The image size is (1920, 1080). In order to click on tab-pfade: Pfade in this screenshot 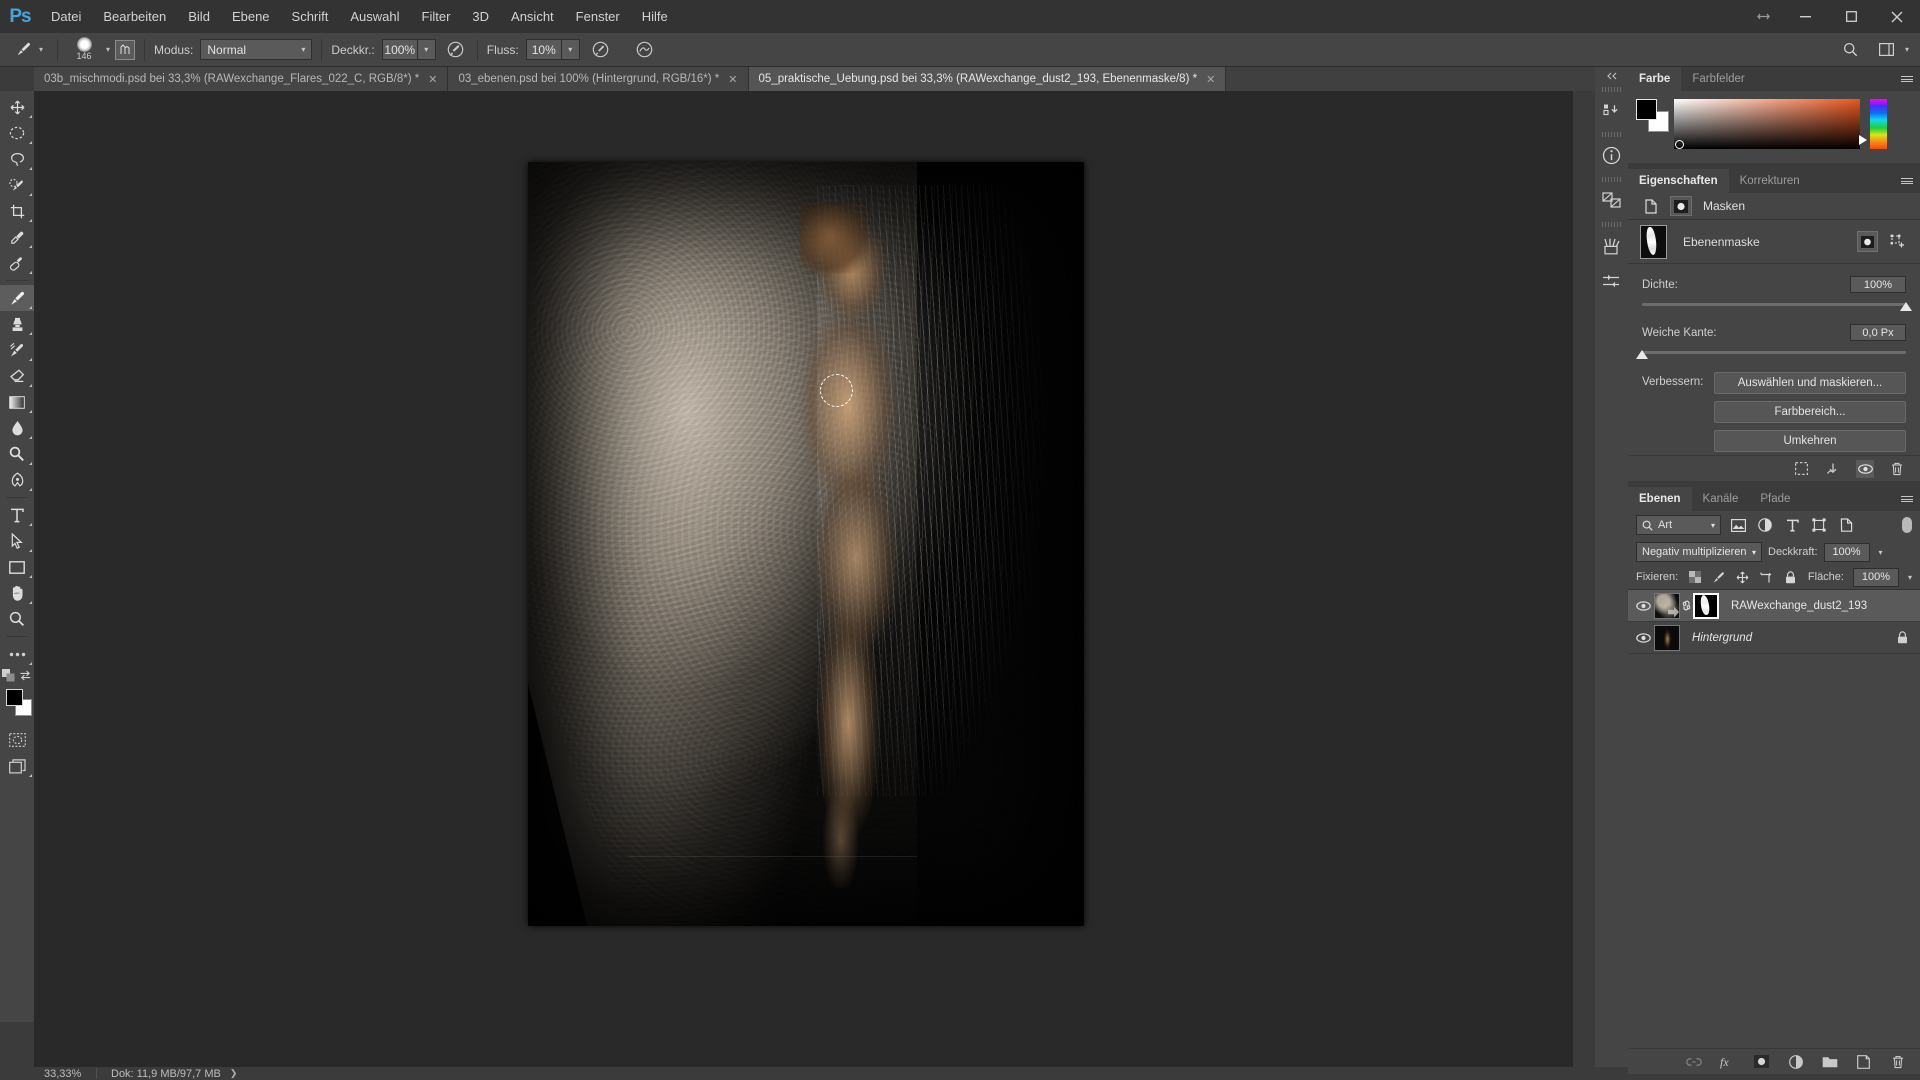, I will do `click(1775, 499)`.